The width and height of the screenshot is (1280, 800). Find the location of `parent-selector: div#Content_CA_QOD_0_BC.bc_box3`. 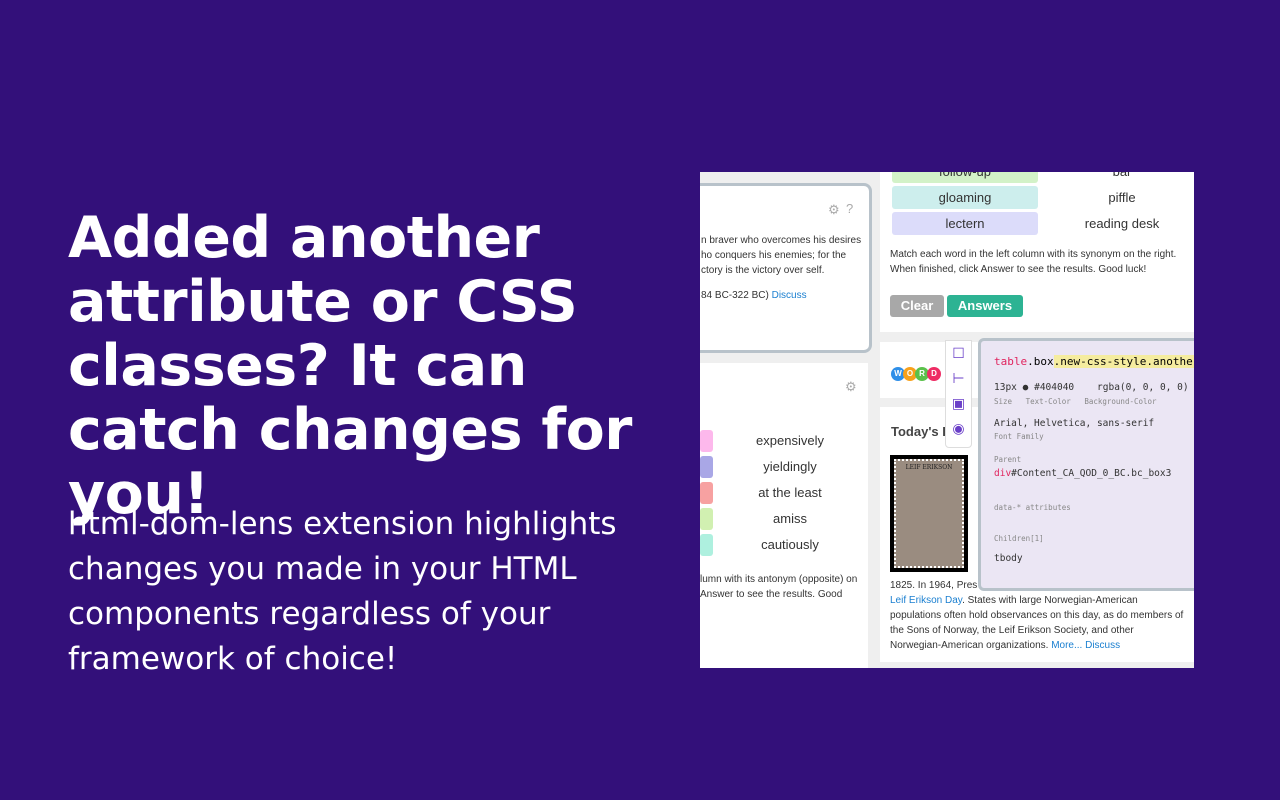

parent-selector: div#Content_CA_QOD_0_BC.bc_box3 is located at coordinates (1083, 473).